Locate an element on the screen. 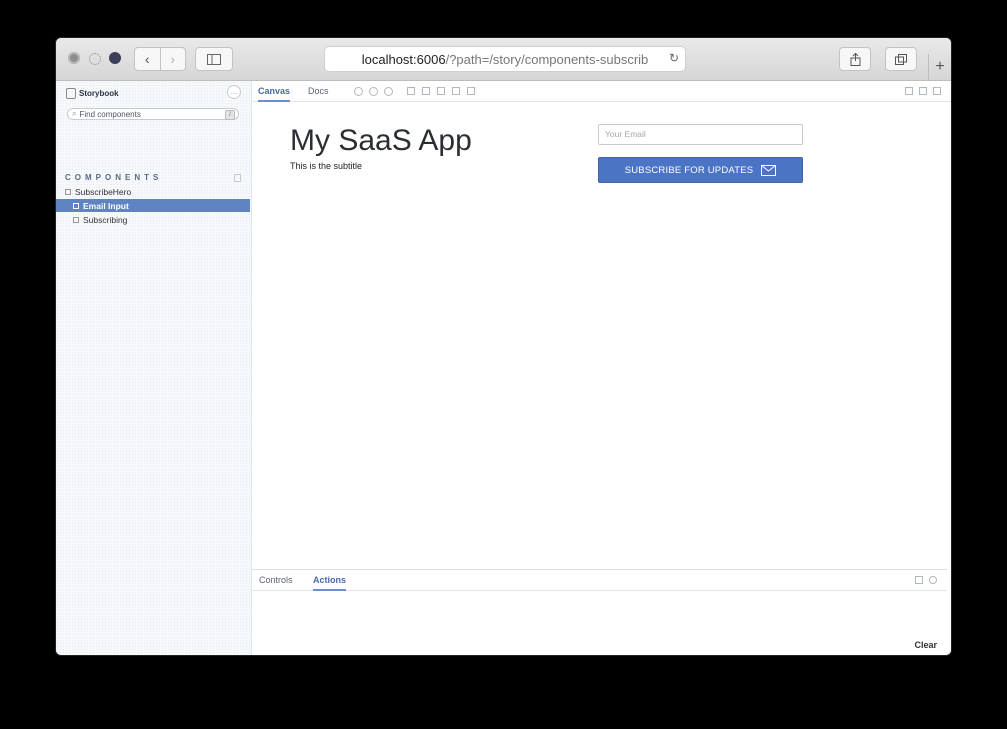 The image size is (1007, 729). minimize-window-button is located at coordinates (95, 59).